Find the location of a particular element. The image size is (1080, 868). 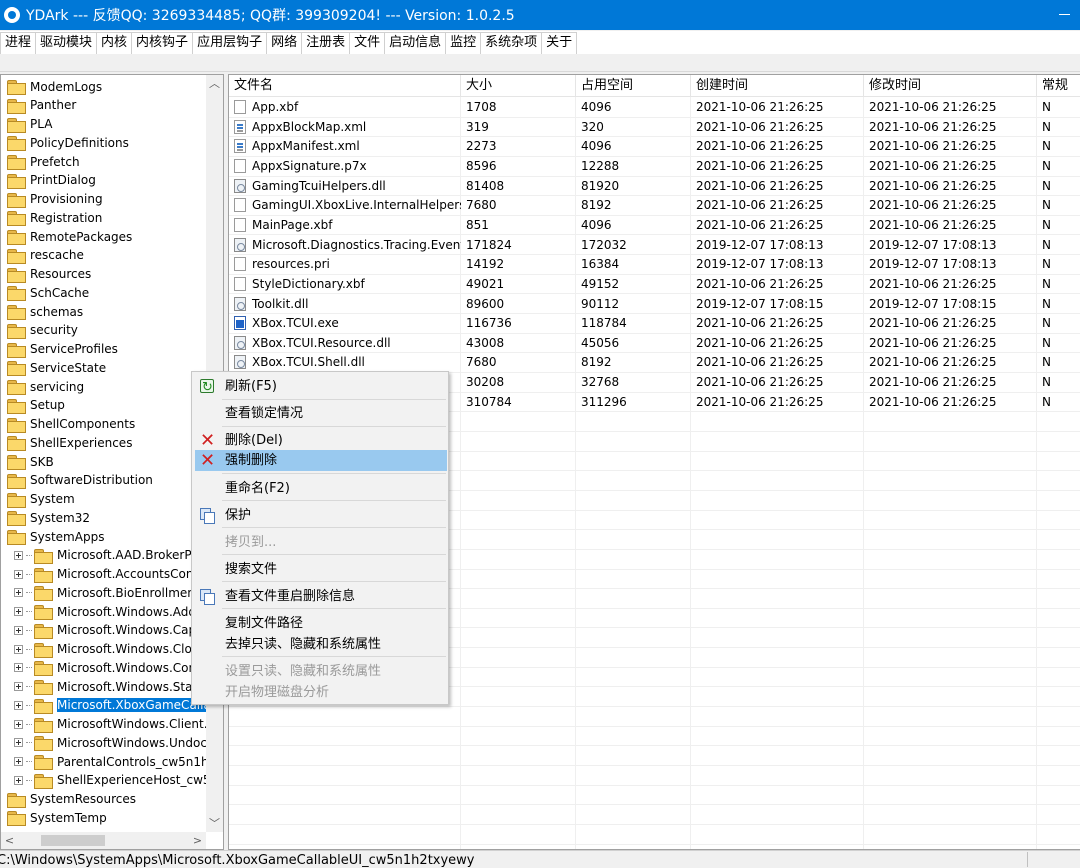

tree-child-item: MicrosoftWindows.Undocke is located at coordinates (117, 742).